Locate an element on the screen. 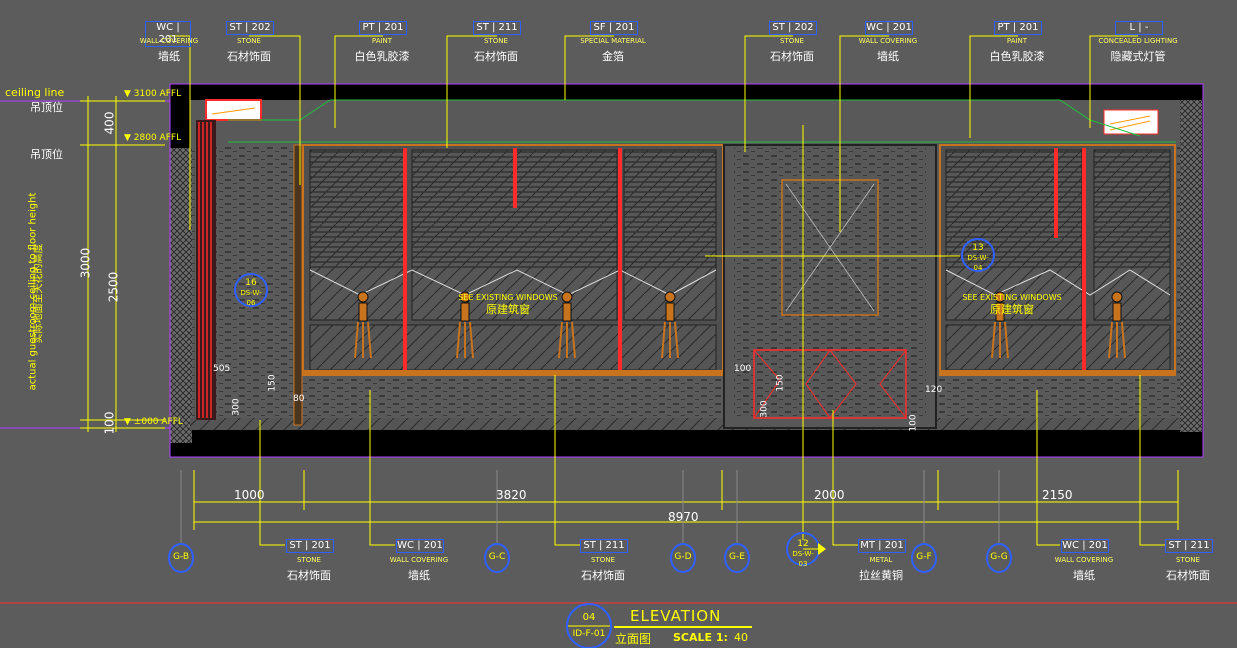 The image size is (1237, 648). tag-top-9-en: CONCEALED LIGHTING is located at coordinates (1138, 41).